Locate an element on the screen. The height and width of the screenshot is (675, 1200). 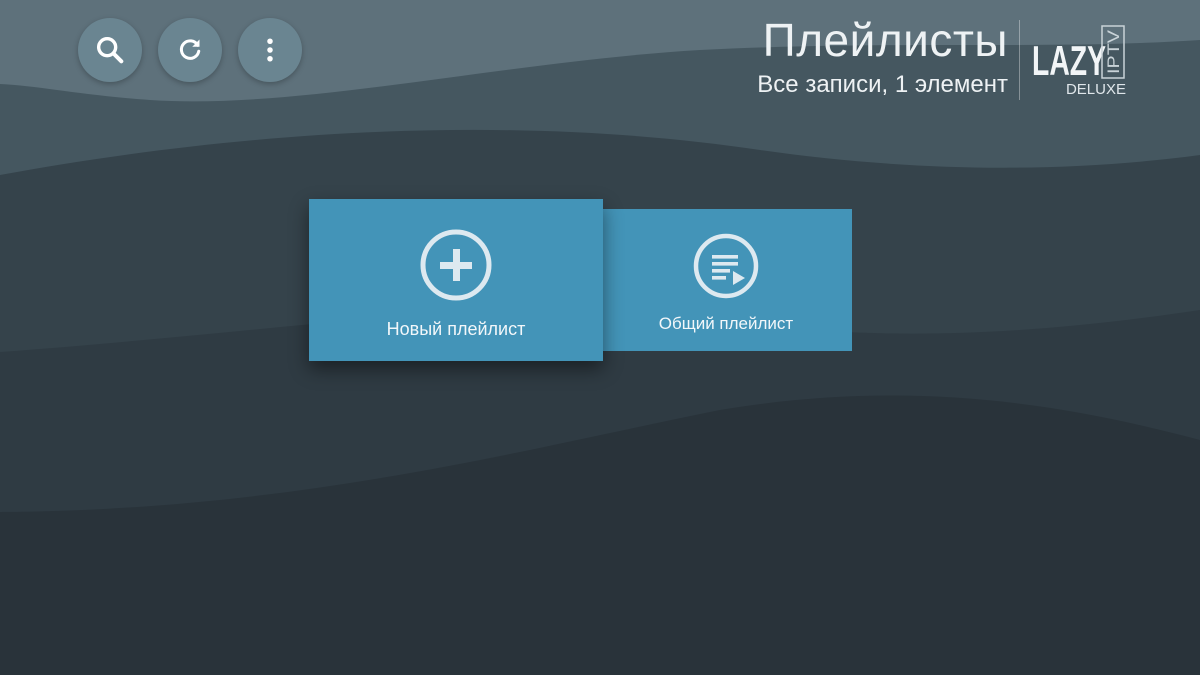
playlist-play-icon is located at coordinates (726, 266).